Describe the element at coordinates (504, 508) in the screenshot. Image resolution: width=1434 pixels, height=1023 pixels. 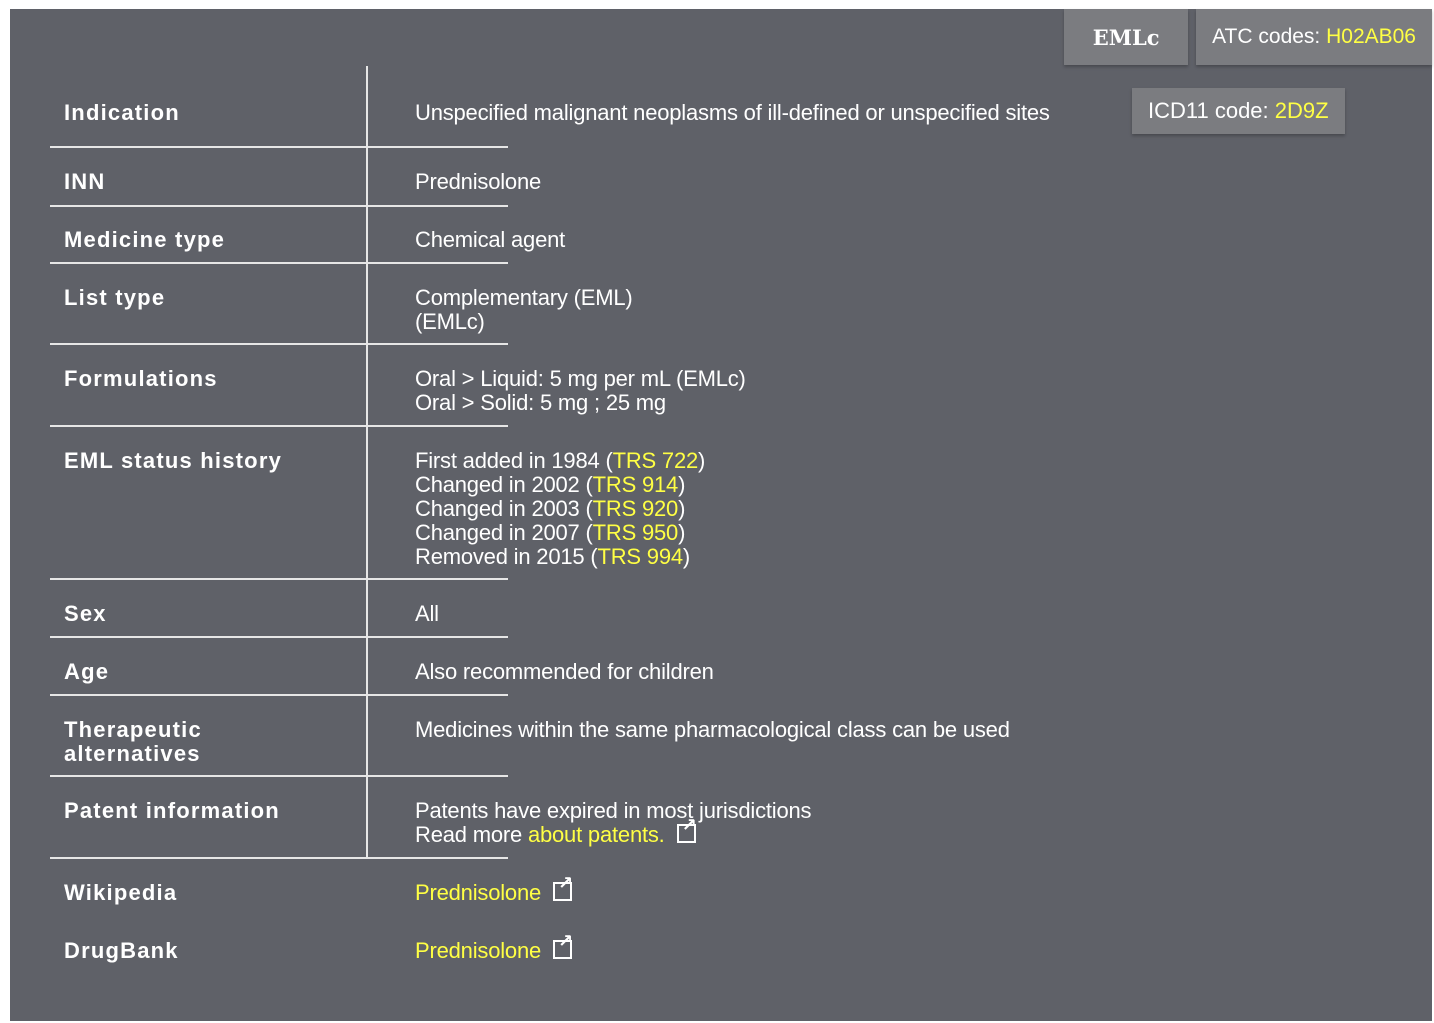
I see `status-entry-text: Changed in 2003 (` at that location.